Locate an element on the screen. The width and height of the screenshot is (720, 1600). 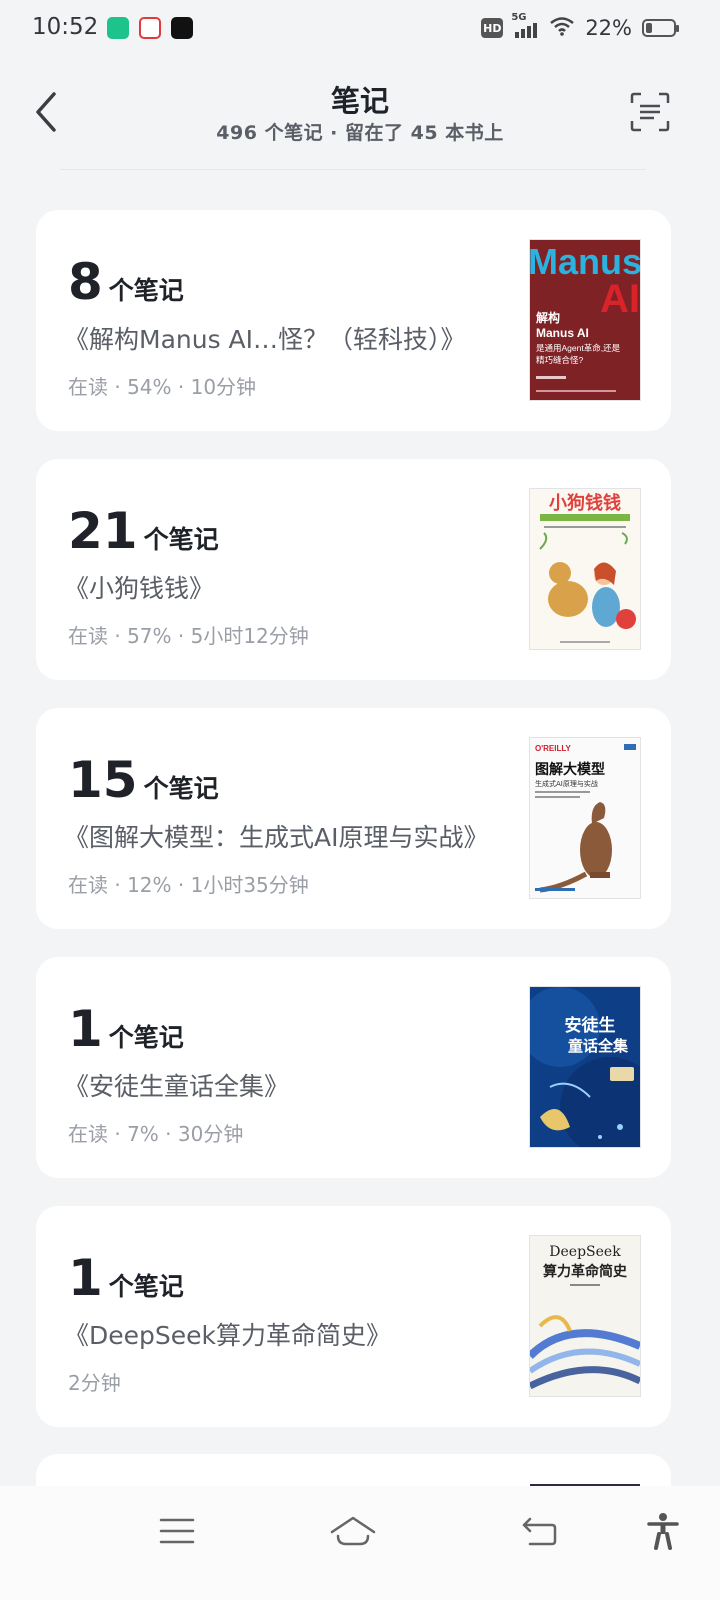
hd-icon: HD is located at coordinates (492, 28).